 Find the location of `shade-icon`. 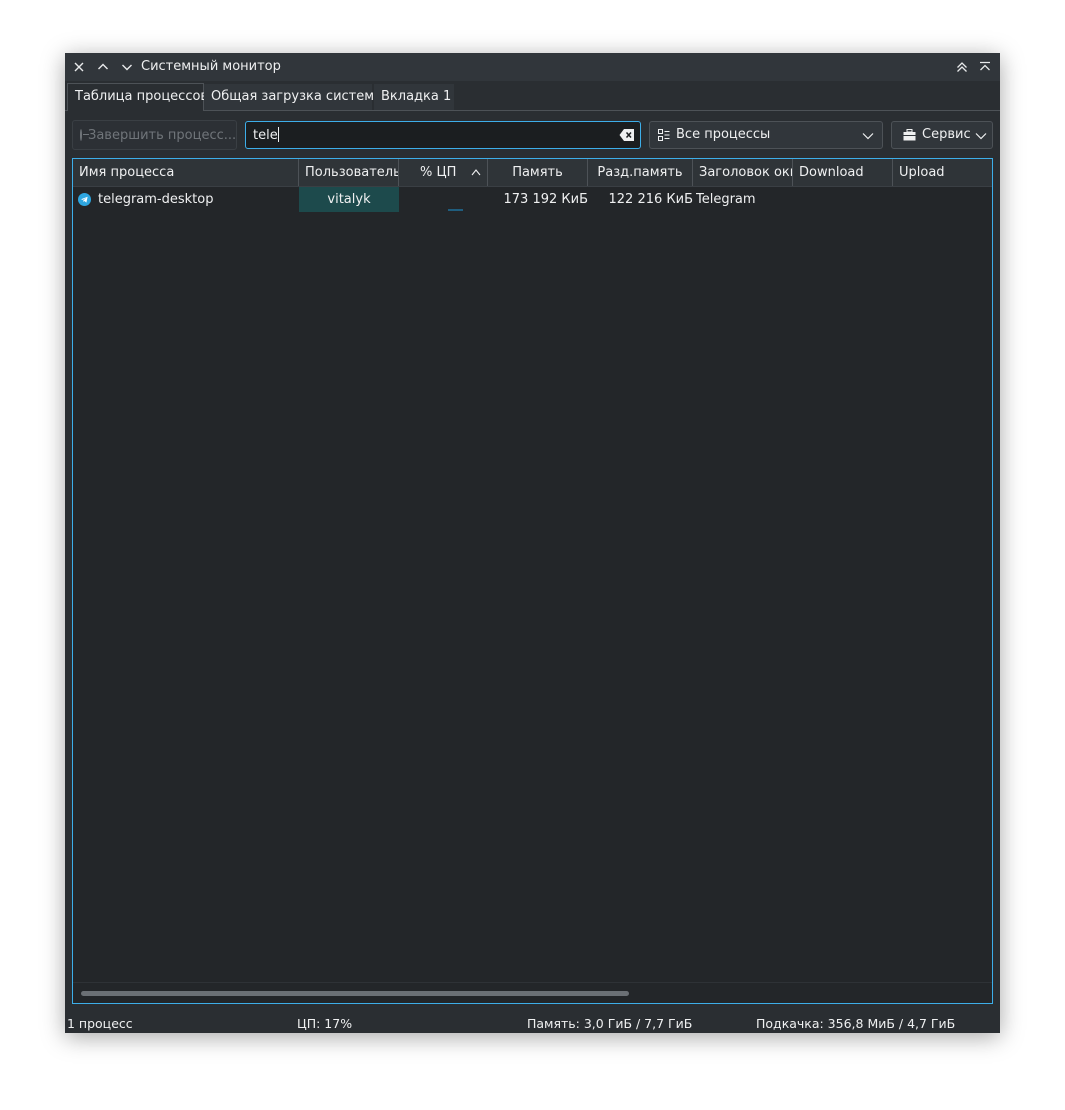

shade-icon is located at coordinates (985, 67).